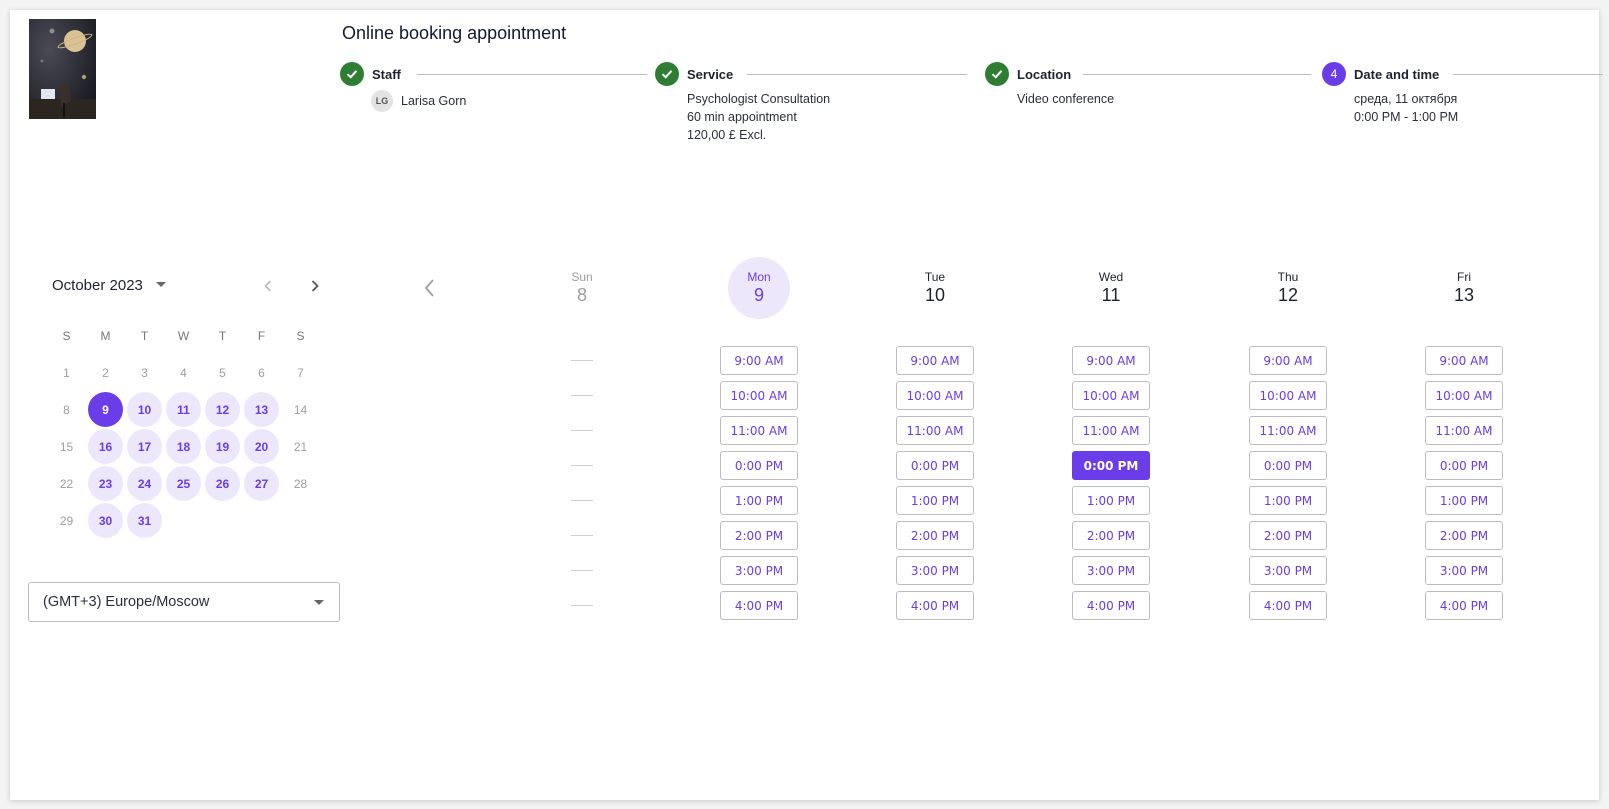 The image size is (1609, 809). What do you see at coordinates (183, 446) in the screenshot?
I see `calendar-day: 18` at bounding box center [183, 446].